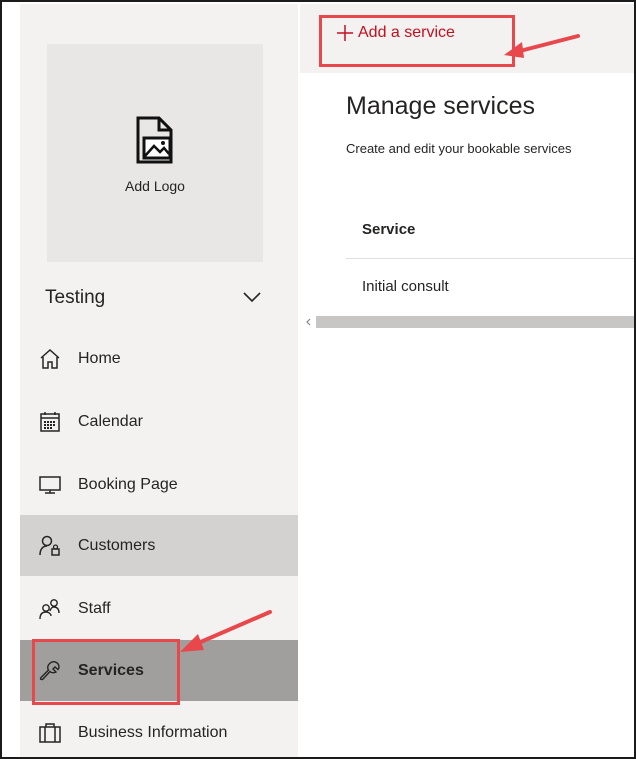  I want to click on scrollbar-thumb, so click(475, 322).